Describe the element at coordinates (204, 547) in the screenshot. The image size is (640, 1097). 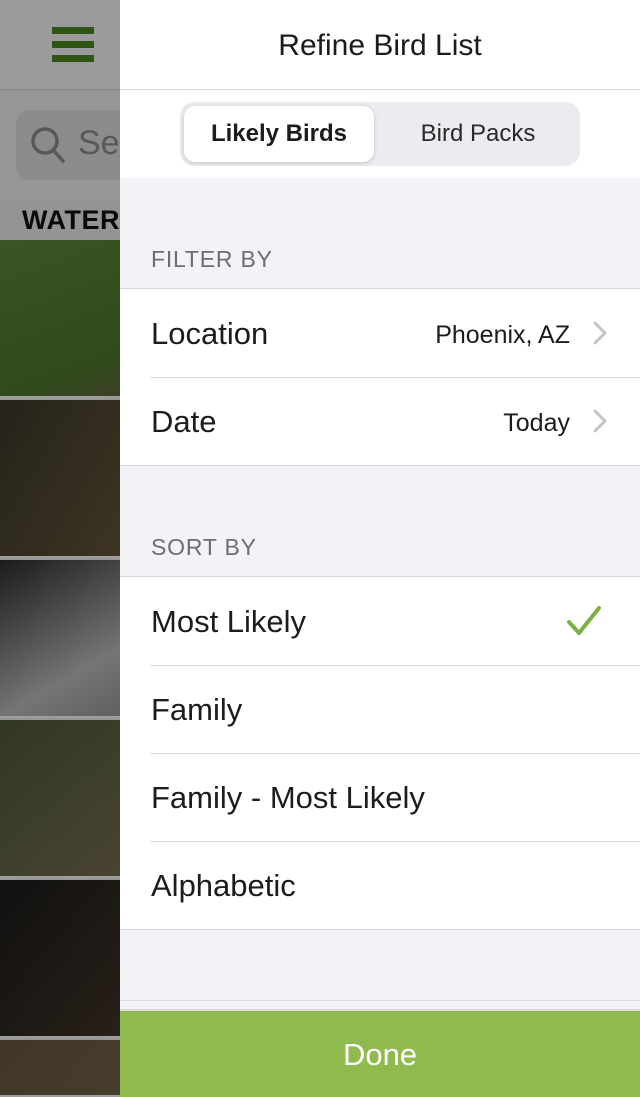
I see `sort-by-header: SORT BY` at that location.